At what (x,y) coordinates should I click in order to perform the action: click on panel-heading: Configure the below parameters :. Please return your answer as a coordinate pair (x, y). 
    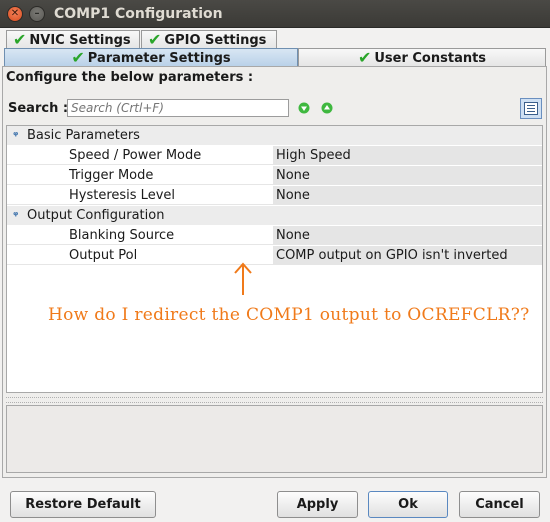
    Looking at the image, I should click on (130, 77).